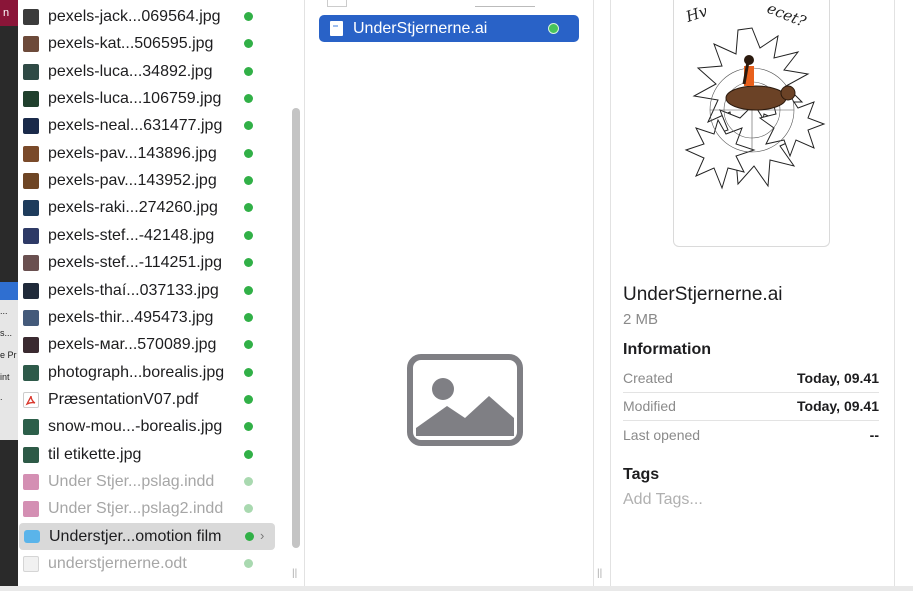  I want to click on chevron-right-icon: ›, so click(262, 535).